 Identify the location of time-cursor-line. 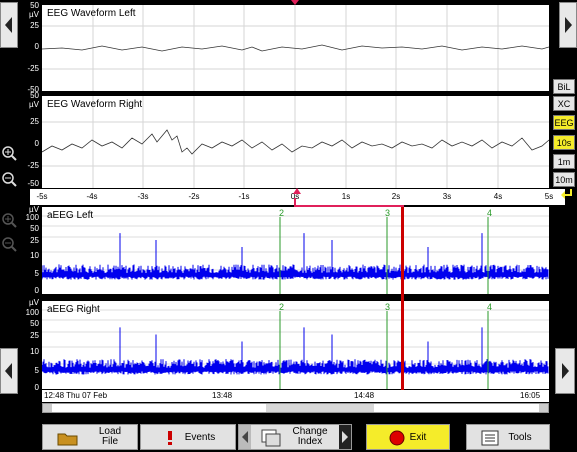
(402, 298).